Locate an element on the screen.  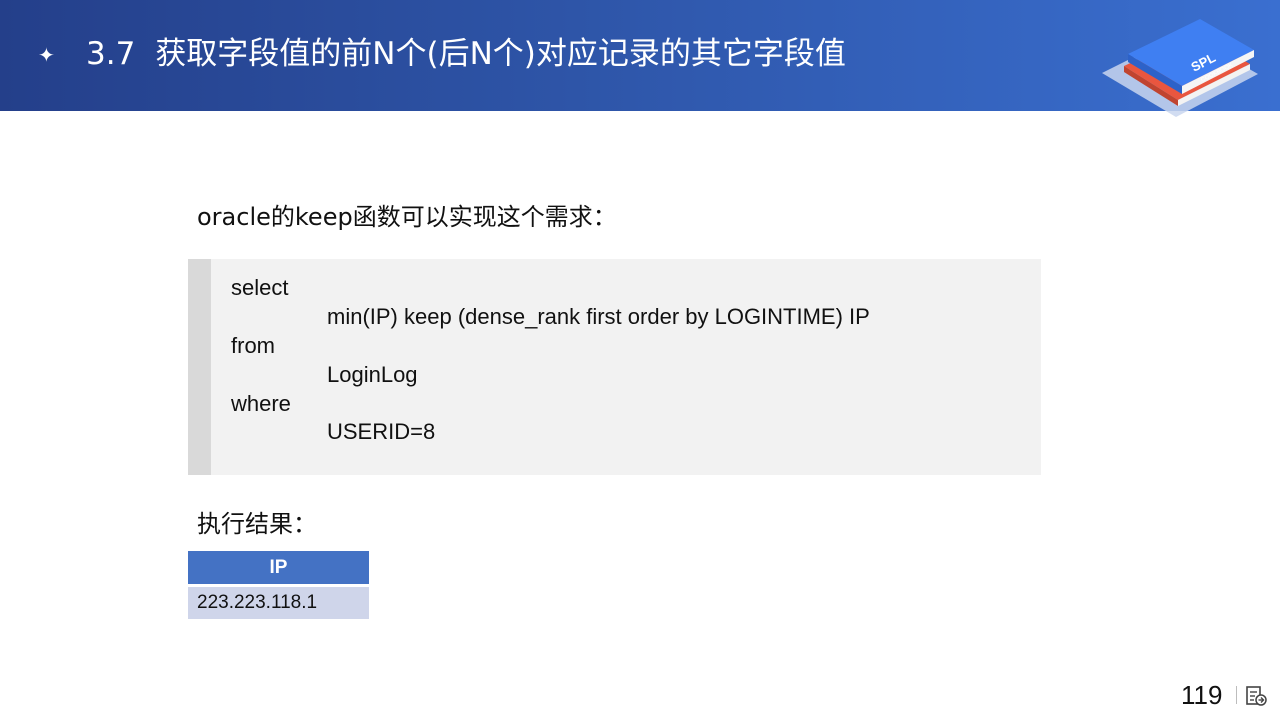
section-number: 3.7 is located at coordinates (111, 54).